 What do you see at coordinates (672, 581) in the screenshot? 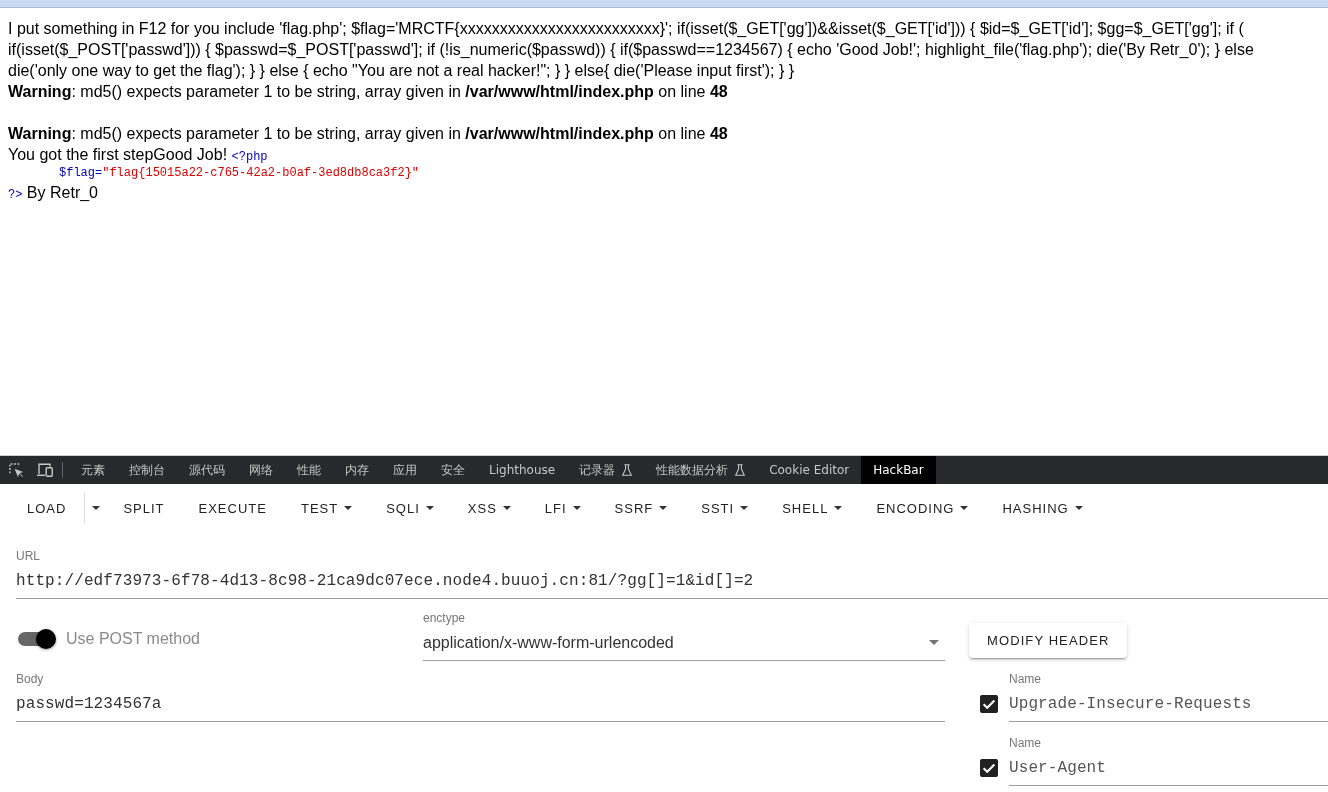
I see `url-input-field: http://edf73973-6f78-4d13-8c98-21ca9dc07ece.node4.buuoj.cn:81/?gg[]=1&id[]=2` at bounding box center [672, 581].